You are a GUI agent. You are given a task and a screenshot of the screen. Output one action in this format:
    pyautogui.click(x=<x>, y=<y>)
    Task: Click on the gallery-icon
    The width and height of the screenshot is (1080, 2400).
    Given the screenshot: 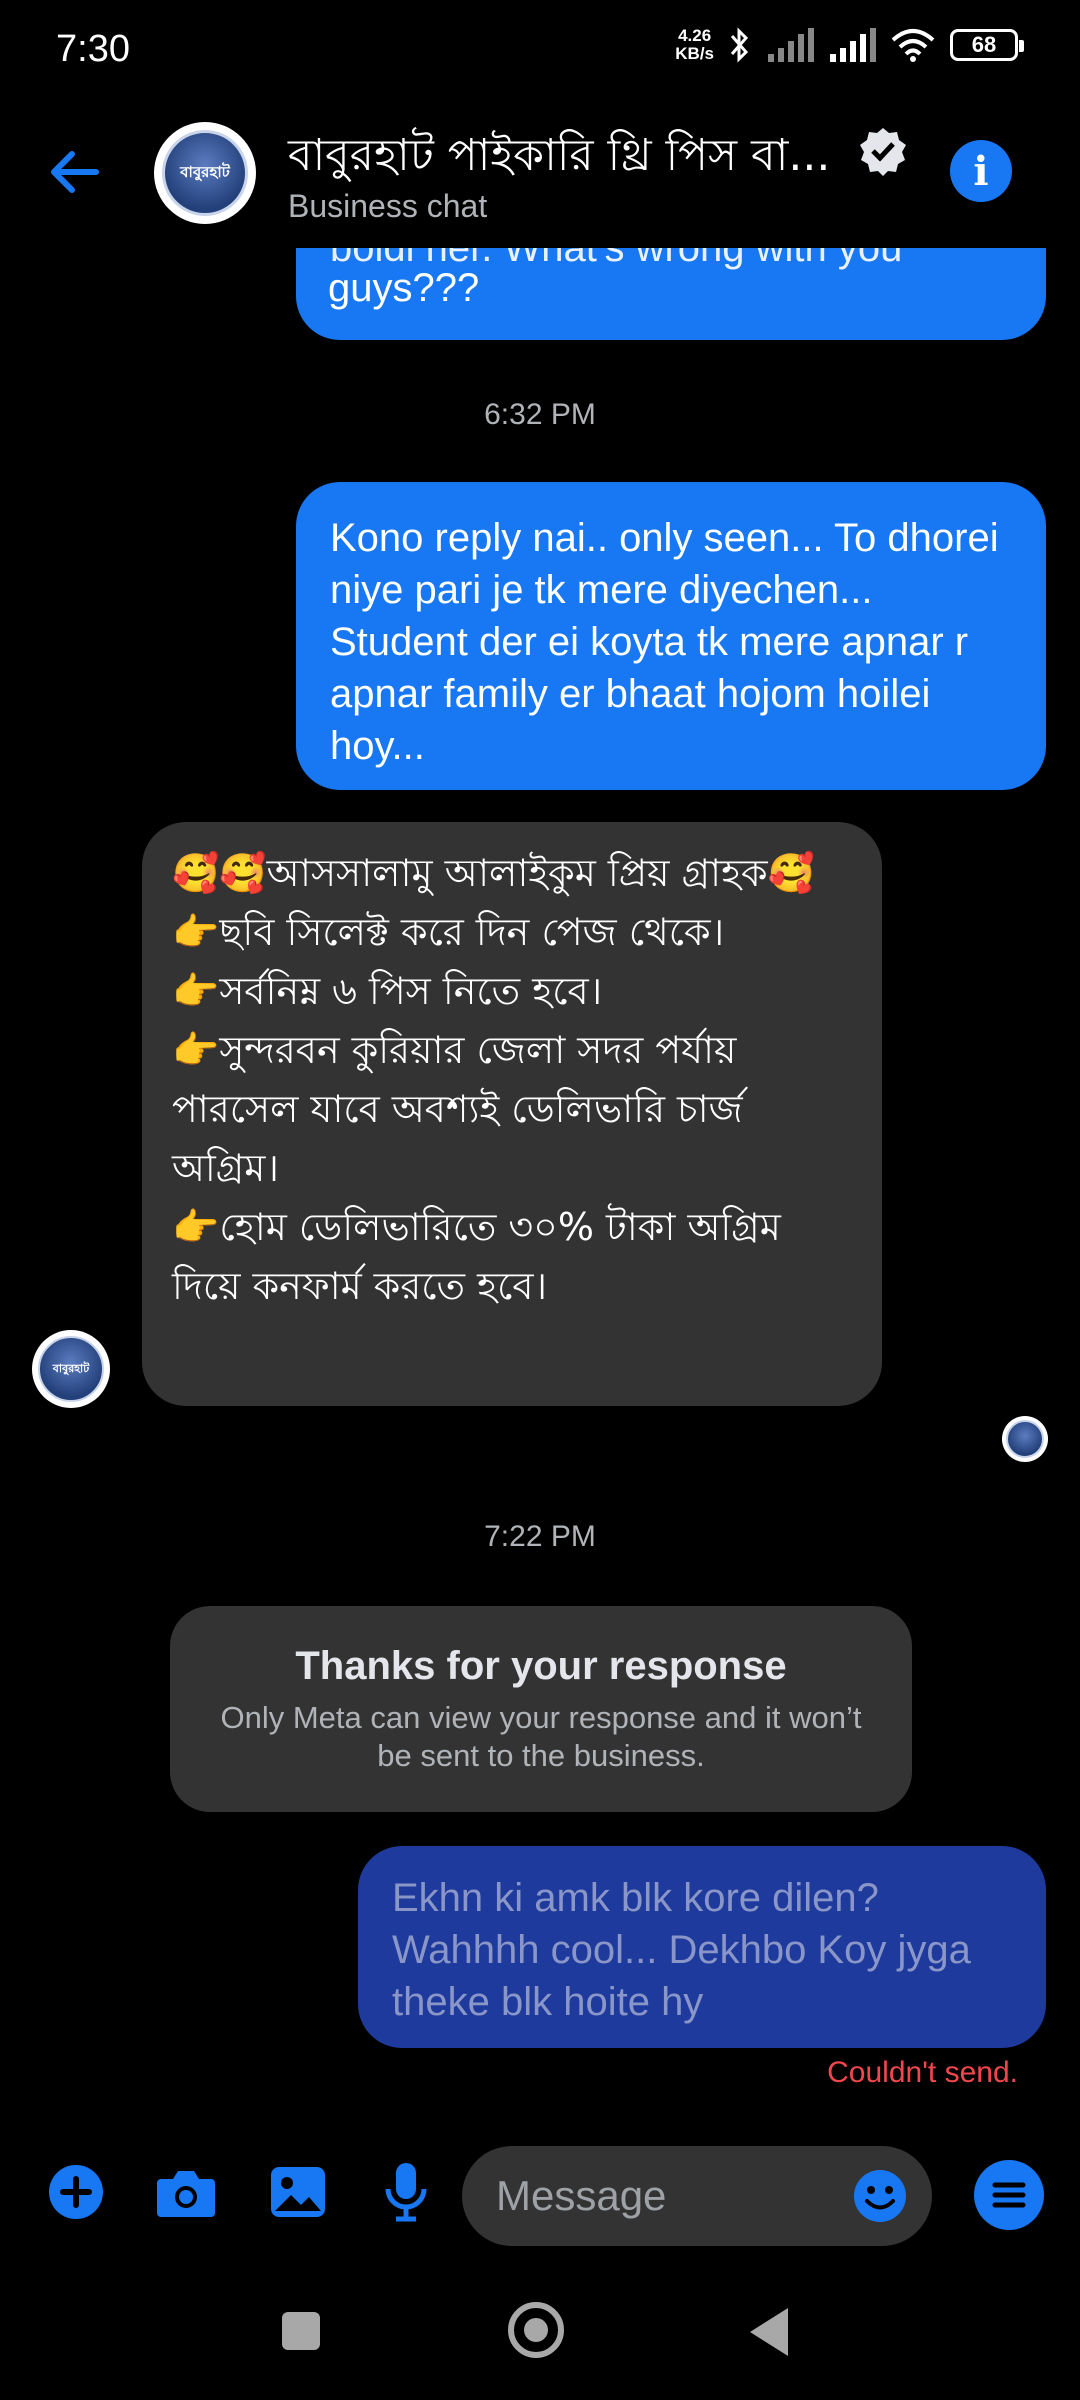 What is the action you would take?
    pyautogui.click(x=298, y=2192)
    